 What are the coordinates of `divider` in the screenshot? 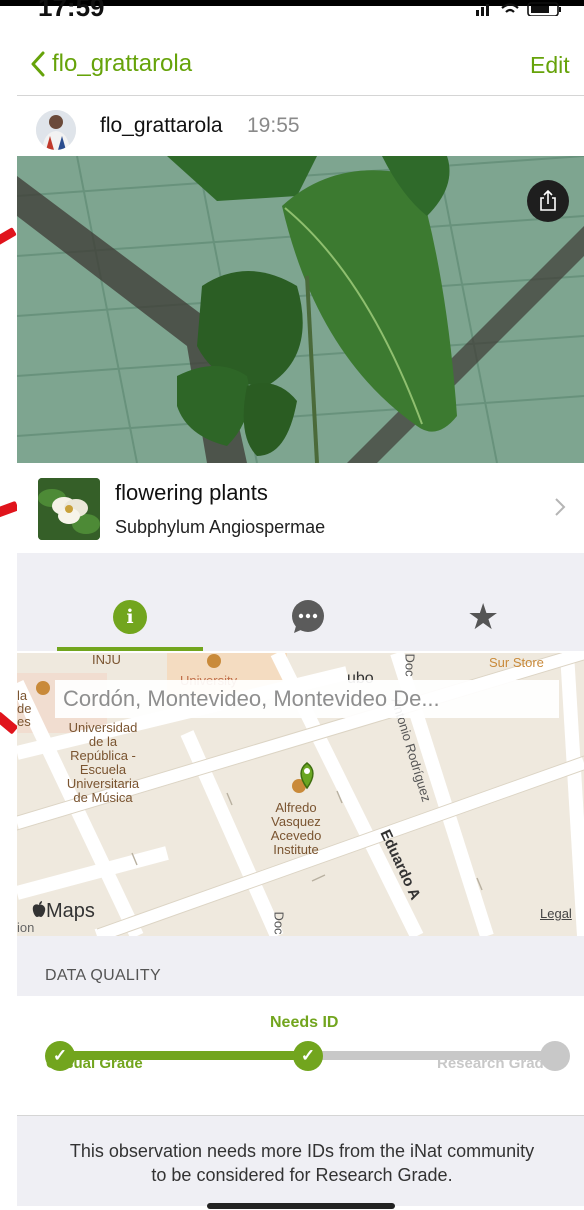 It's located at (300, 95).